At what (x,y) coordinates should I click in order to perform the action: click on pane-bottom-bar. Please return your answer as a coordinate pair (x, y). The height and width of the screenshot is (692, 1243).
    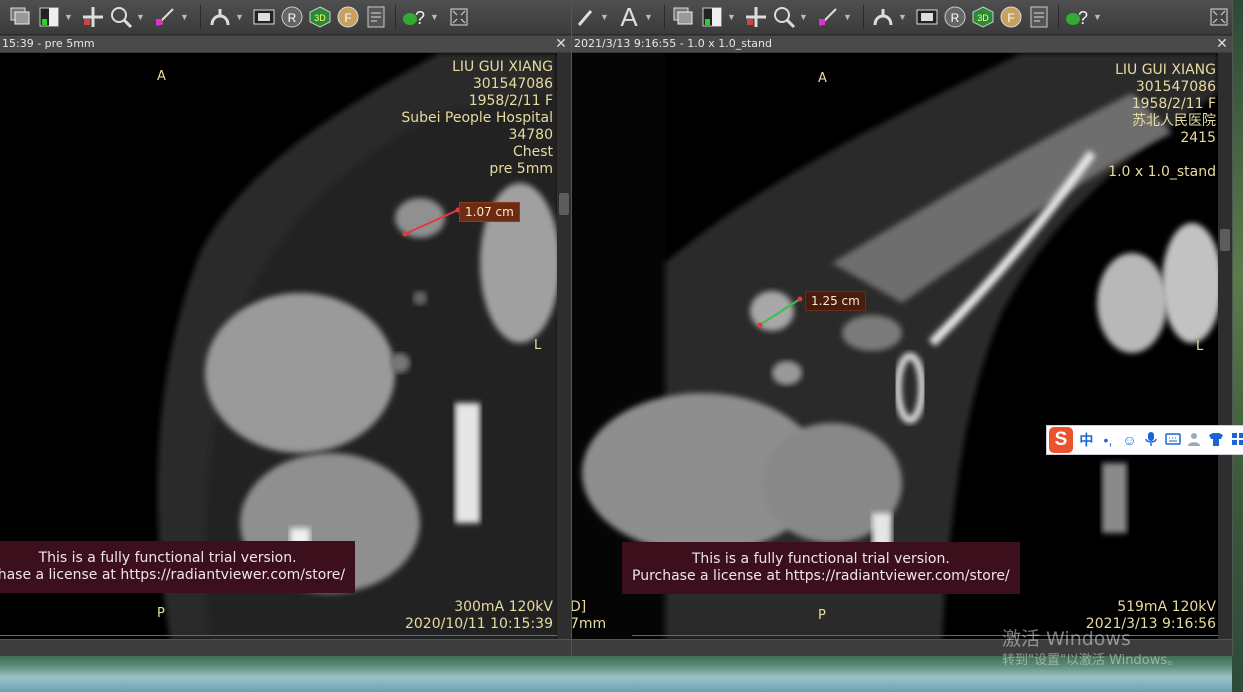
    Looking at the image, I should click on (285, 647).